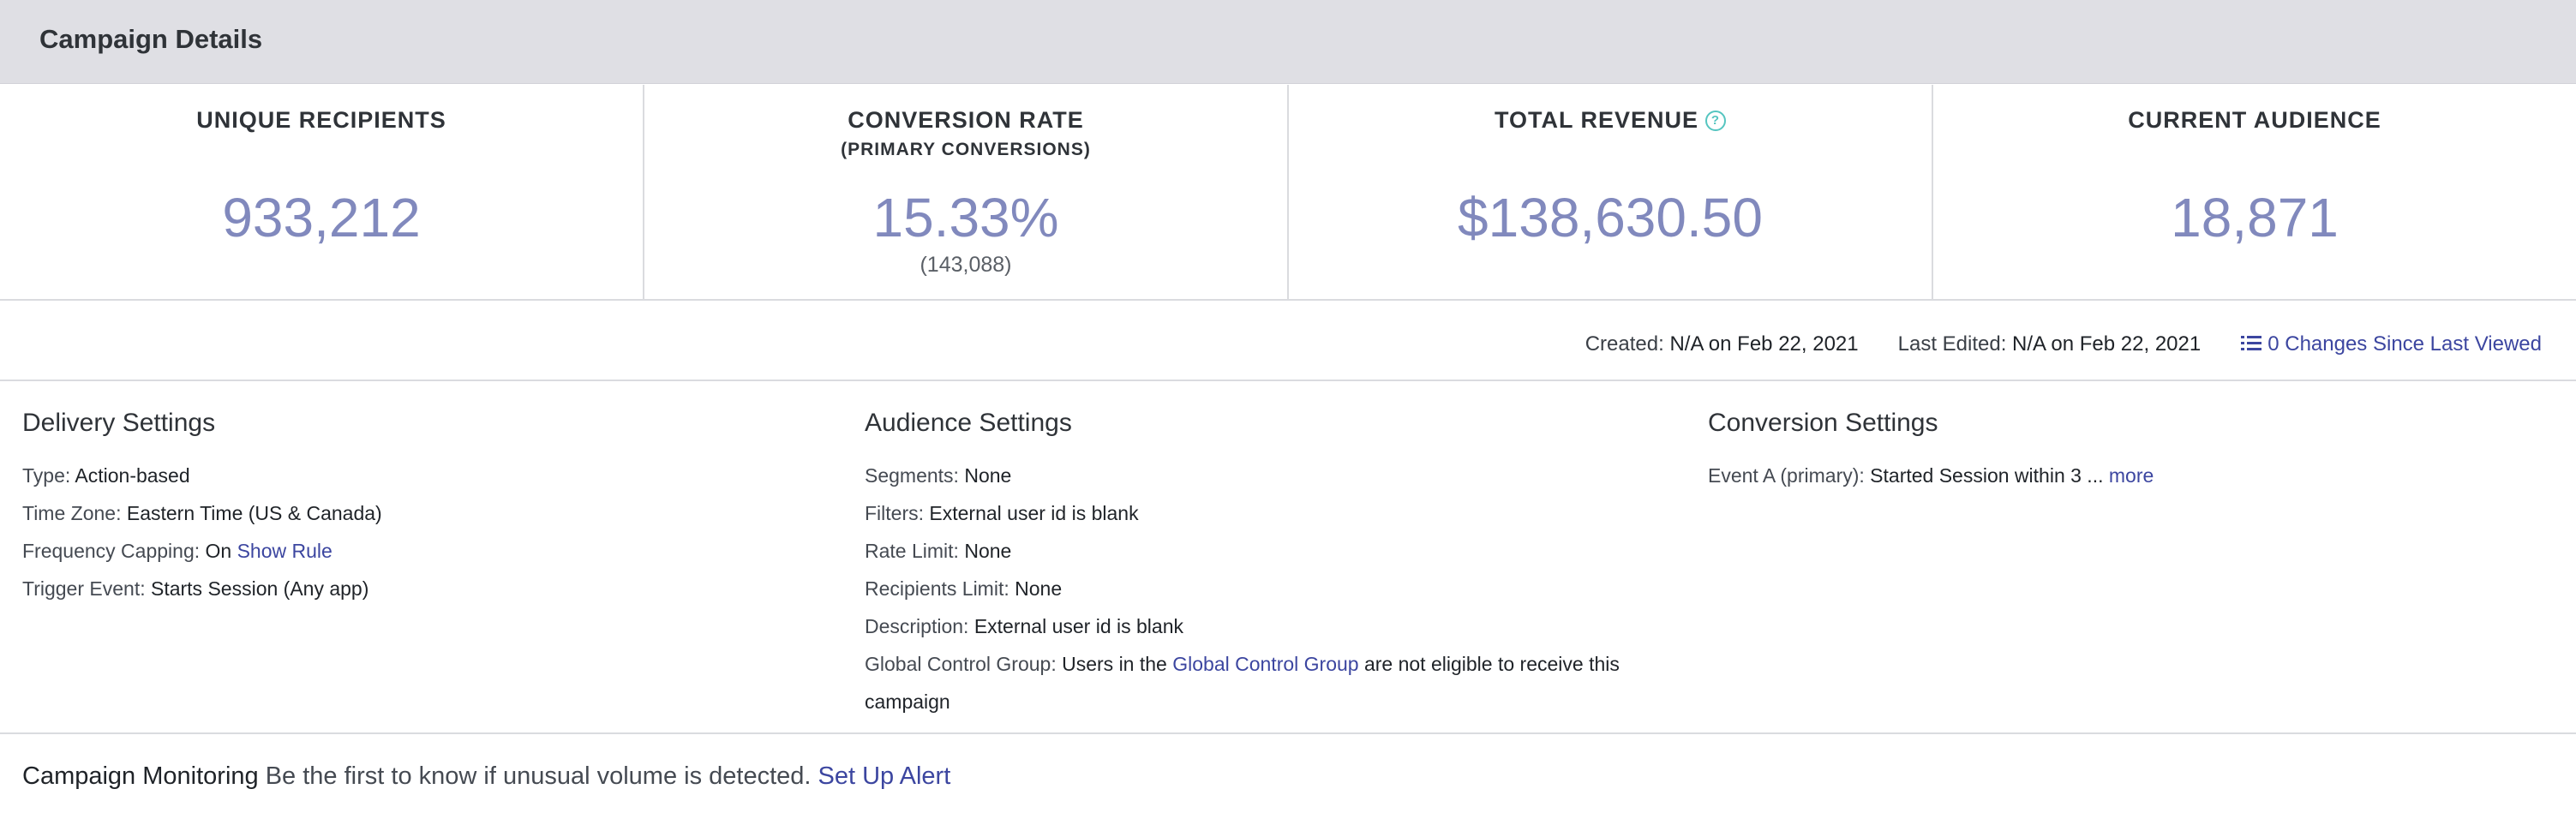 This screenshot has width=2576, height=819. What do you see at coordinates (321, 120) in the screenshot?
I see `stat-label: UNIQUE RECIPIENTS` at bounding box center [321, 120].